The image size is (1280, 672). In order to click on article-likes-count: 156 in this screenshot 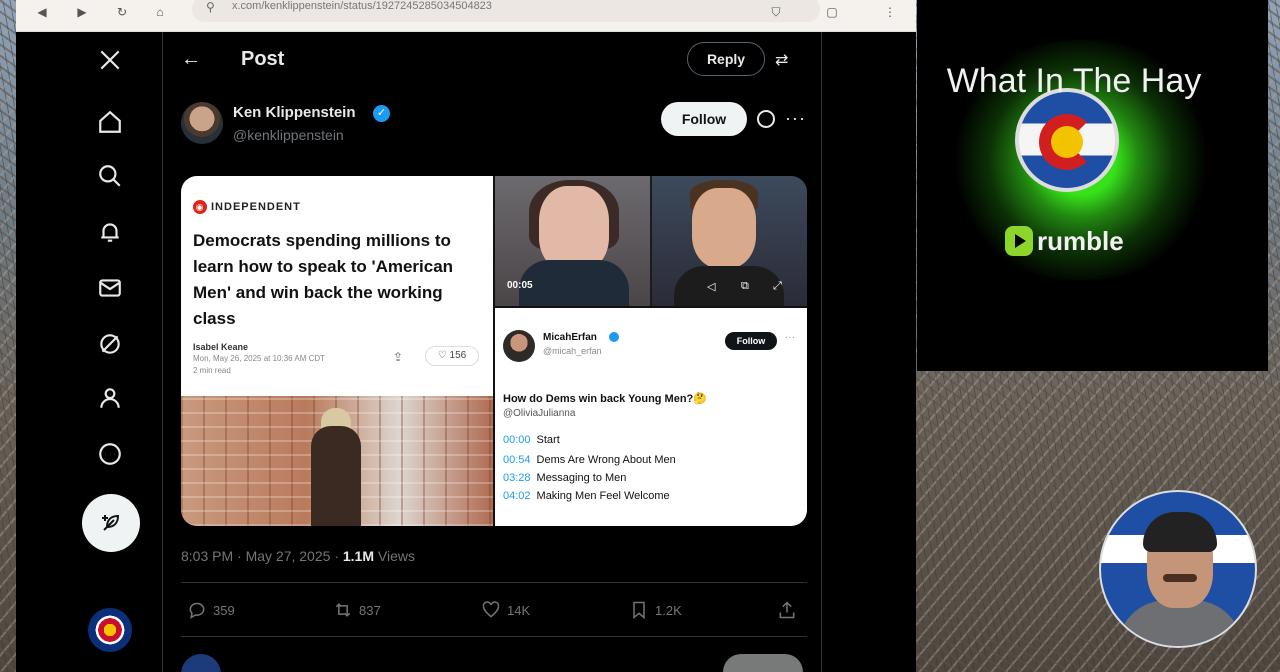, I will do `click(458, 355)`.